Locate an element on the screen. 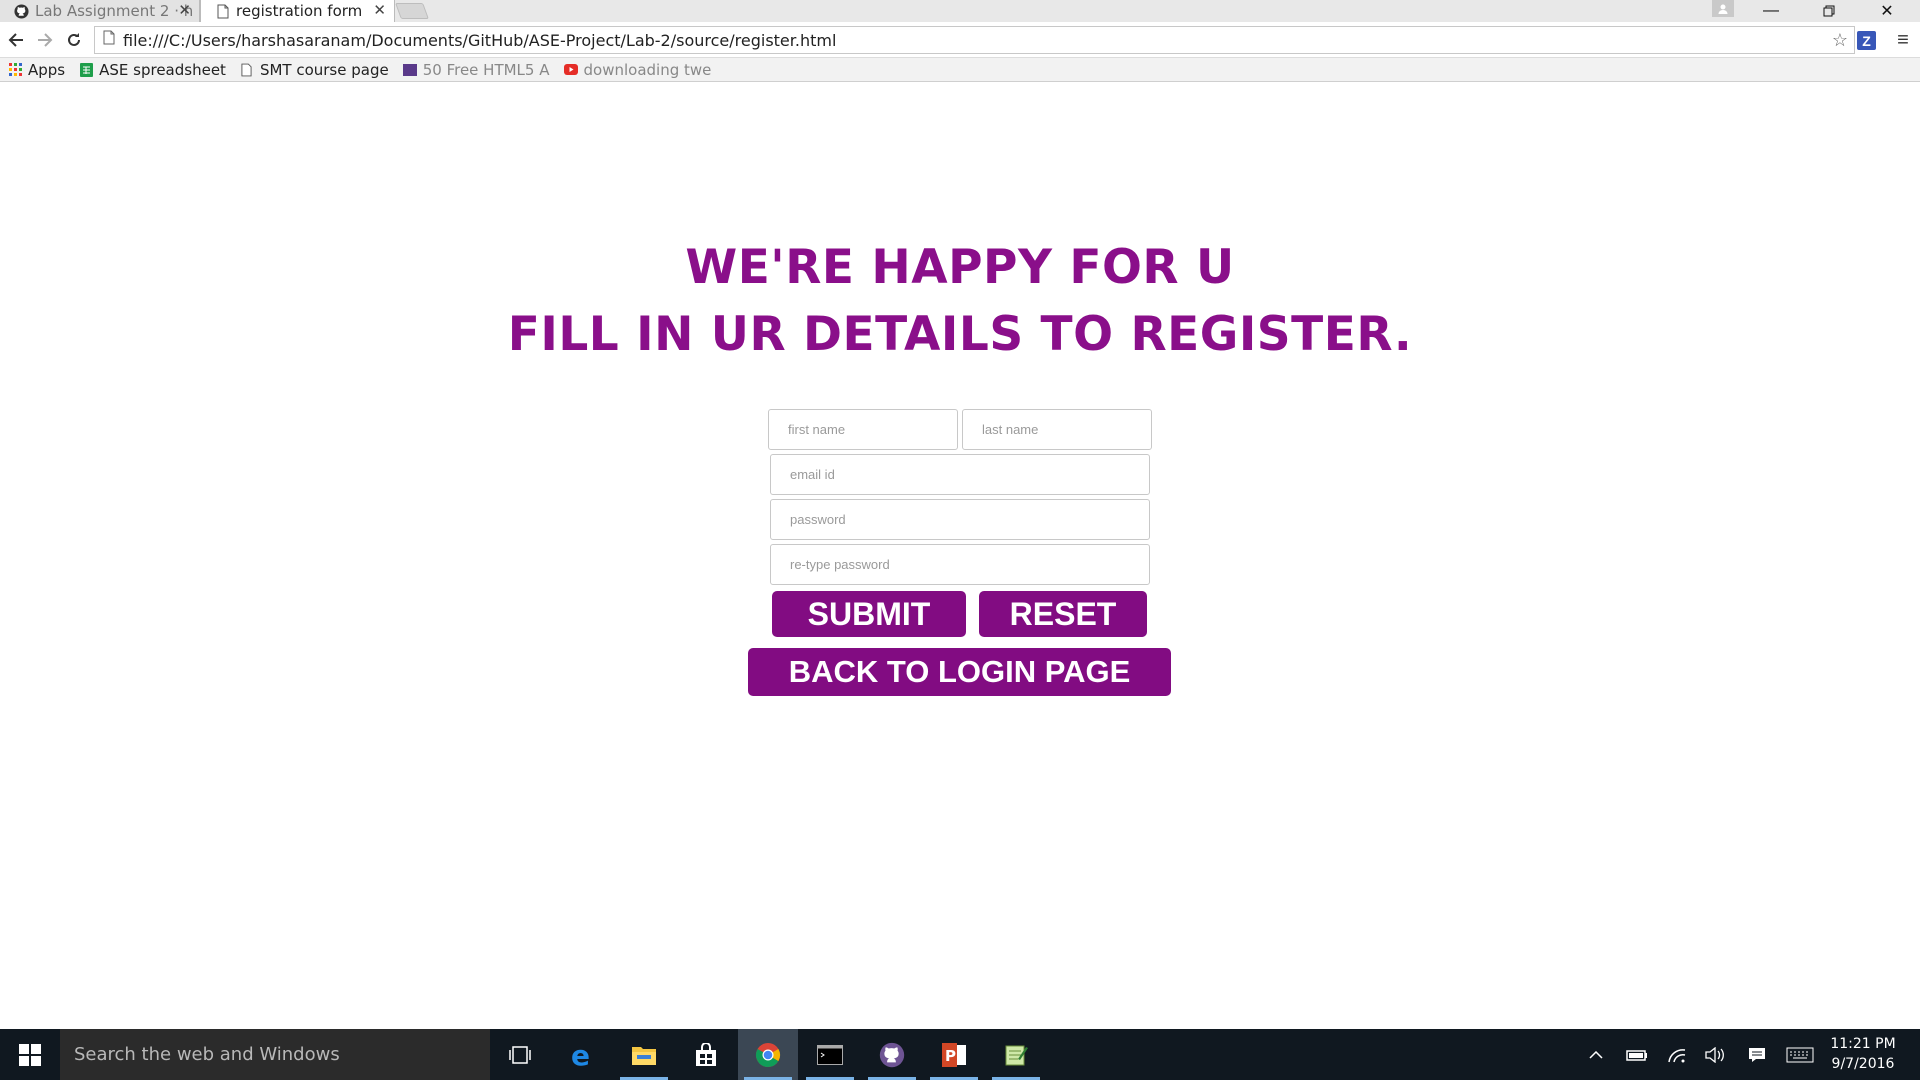 This screenshot has width=1920, height=1080. cmd-icon is located at coordinates (830, 1054).